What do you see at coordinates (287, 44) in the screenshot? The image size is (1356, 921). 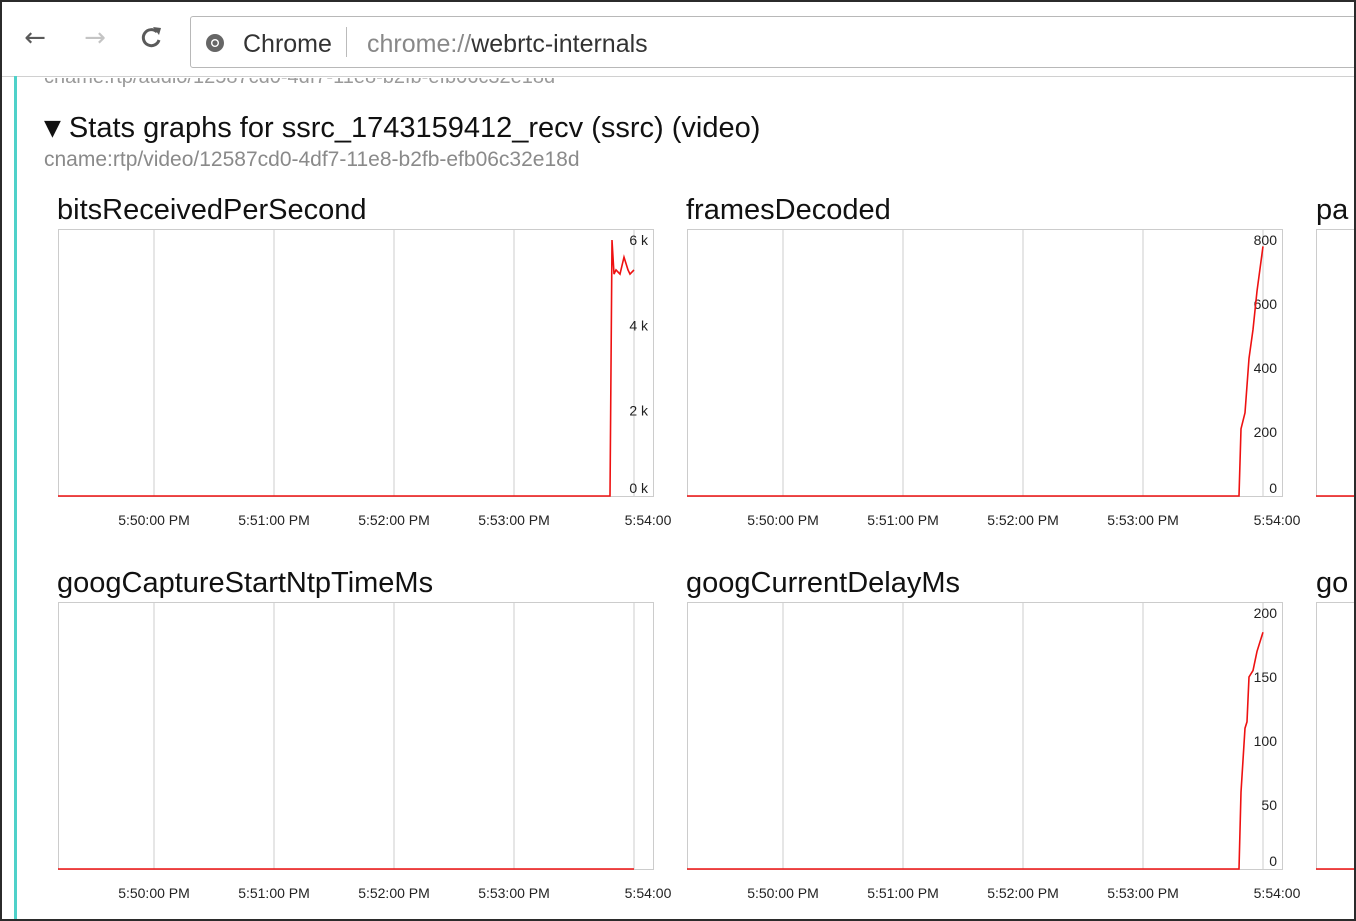 I see `site-chip: Chrome` at bounding box center [287, 44].